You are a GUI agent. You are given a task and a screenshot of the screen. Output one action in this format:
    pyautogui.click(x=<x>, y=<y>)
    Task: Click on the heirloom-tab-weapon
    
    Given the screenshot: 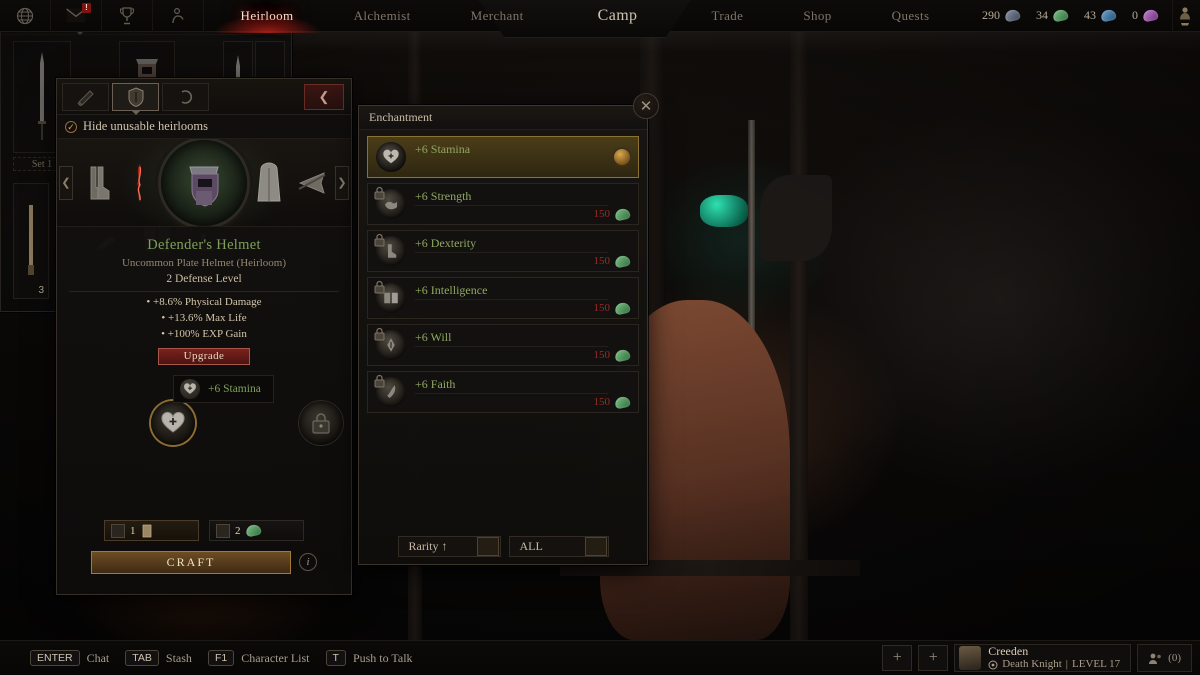 What is the action you would take?
    pyautogui.click(x=85, y=96)
    